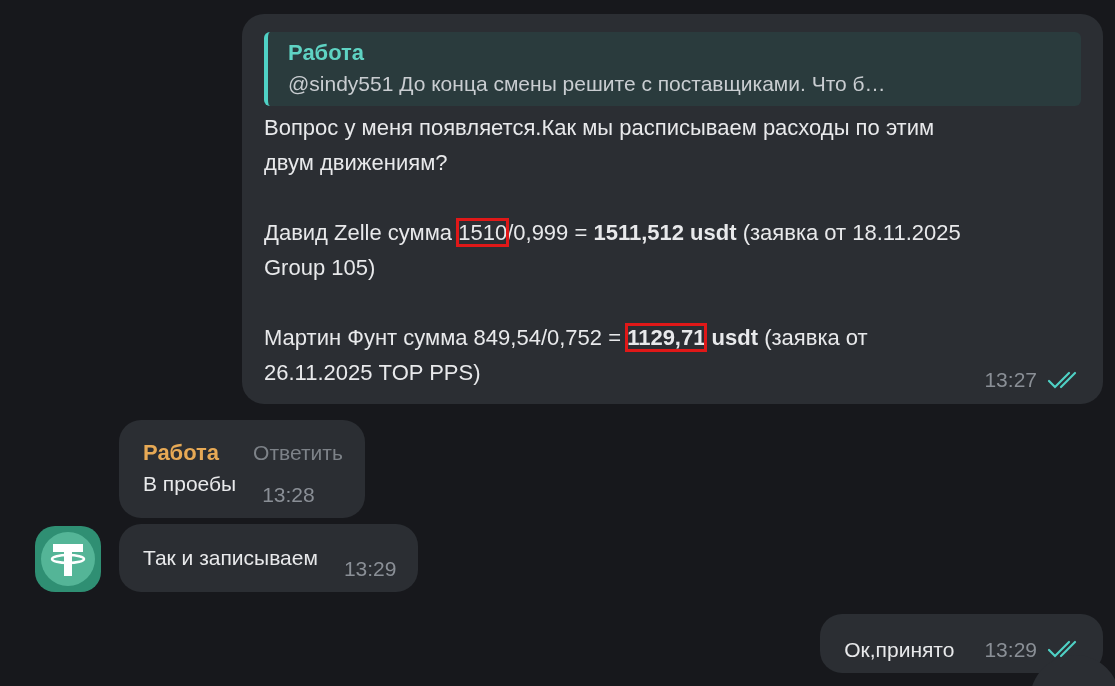 This screenshot has height=686, width=1115. I want to click on message-text: Вопрос у меня появляется.Как мы расписываем расходы по этим двум движениям?, so click(600, 145).